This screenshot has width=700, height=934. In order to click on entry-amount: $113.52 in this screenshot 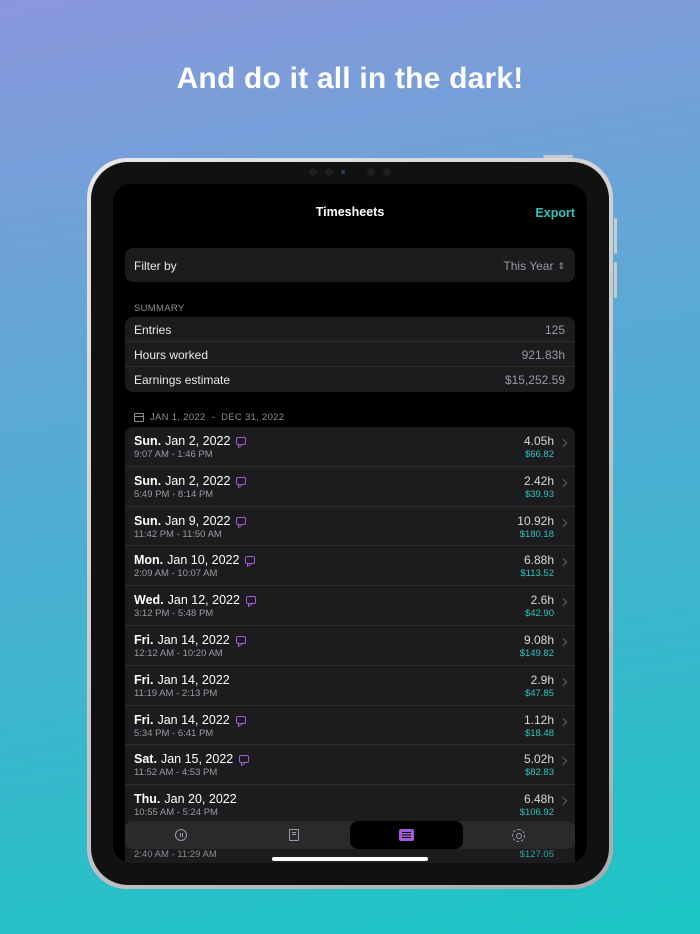, I will do `click(537, 574)`.